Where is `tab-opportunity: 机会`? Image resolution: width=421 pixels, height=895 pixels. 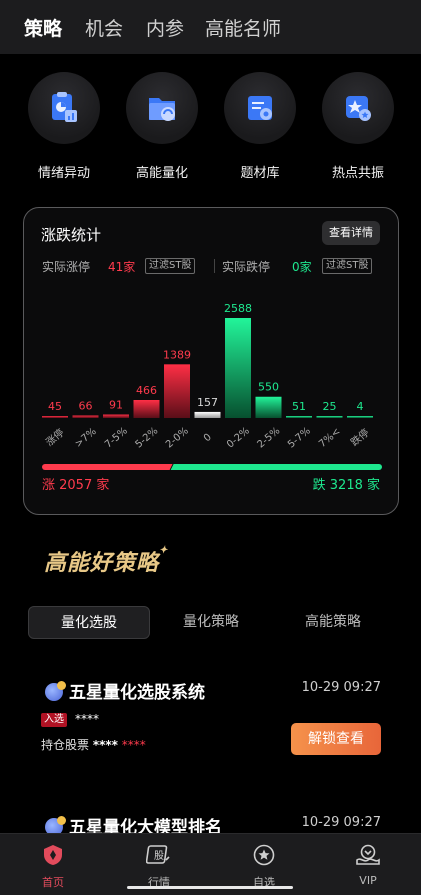
tab-opportunity: 机会 is located at coordinates (104, 27).